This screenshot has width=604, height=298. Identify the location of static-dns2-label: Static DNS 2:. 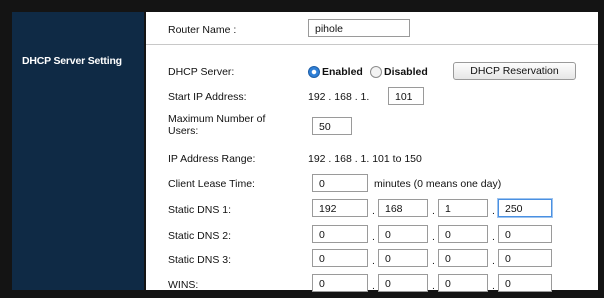
(200, 236).